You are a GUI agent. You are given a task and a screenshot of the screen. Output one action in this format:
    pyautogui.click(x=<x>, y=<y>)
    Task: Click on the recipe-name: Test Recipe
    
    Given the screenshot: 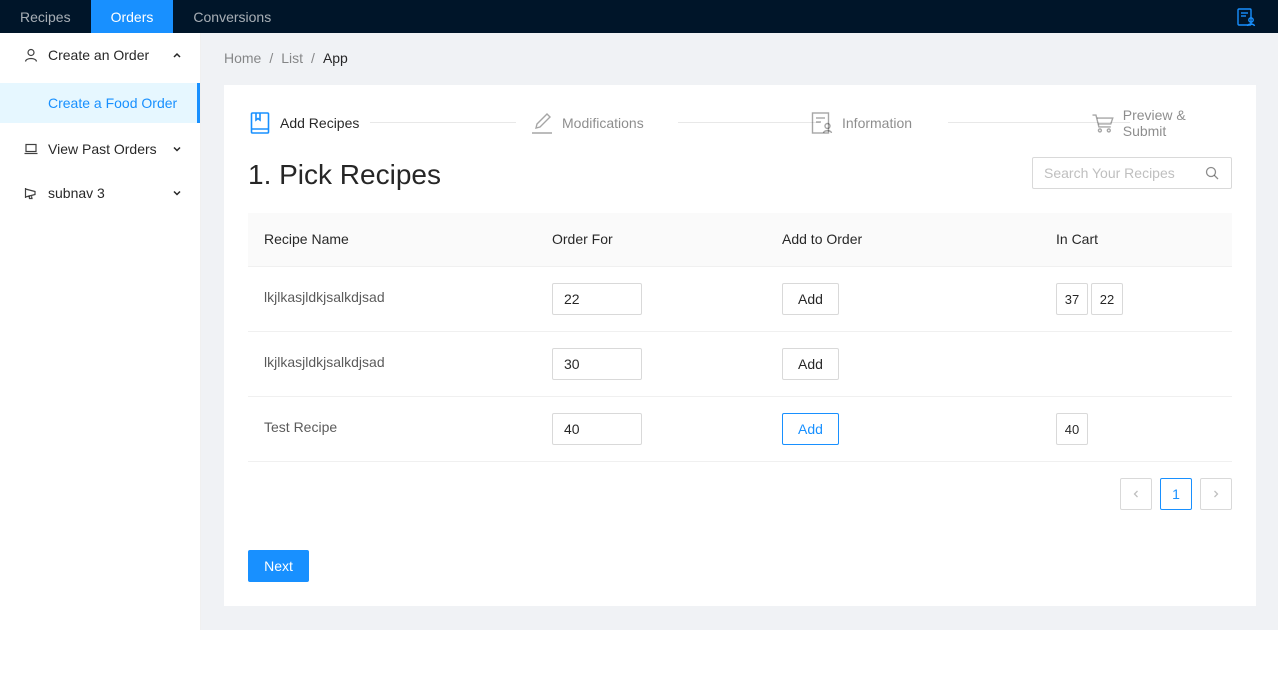 What is the action you would take?
    pyautogui.click(x=301, y=427)
    